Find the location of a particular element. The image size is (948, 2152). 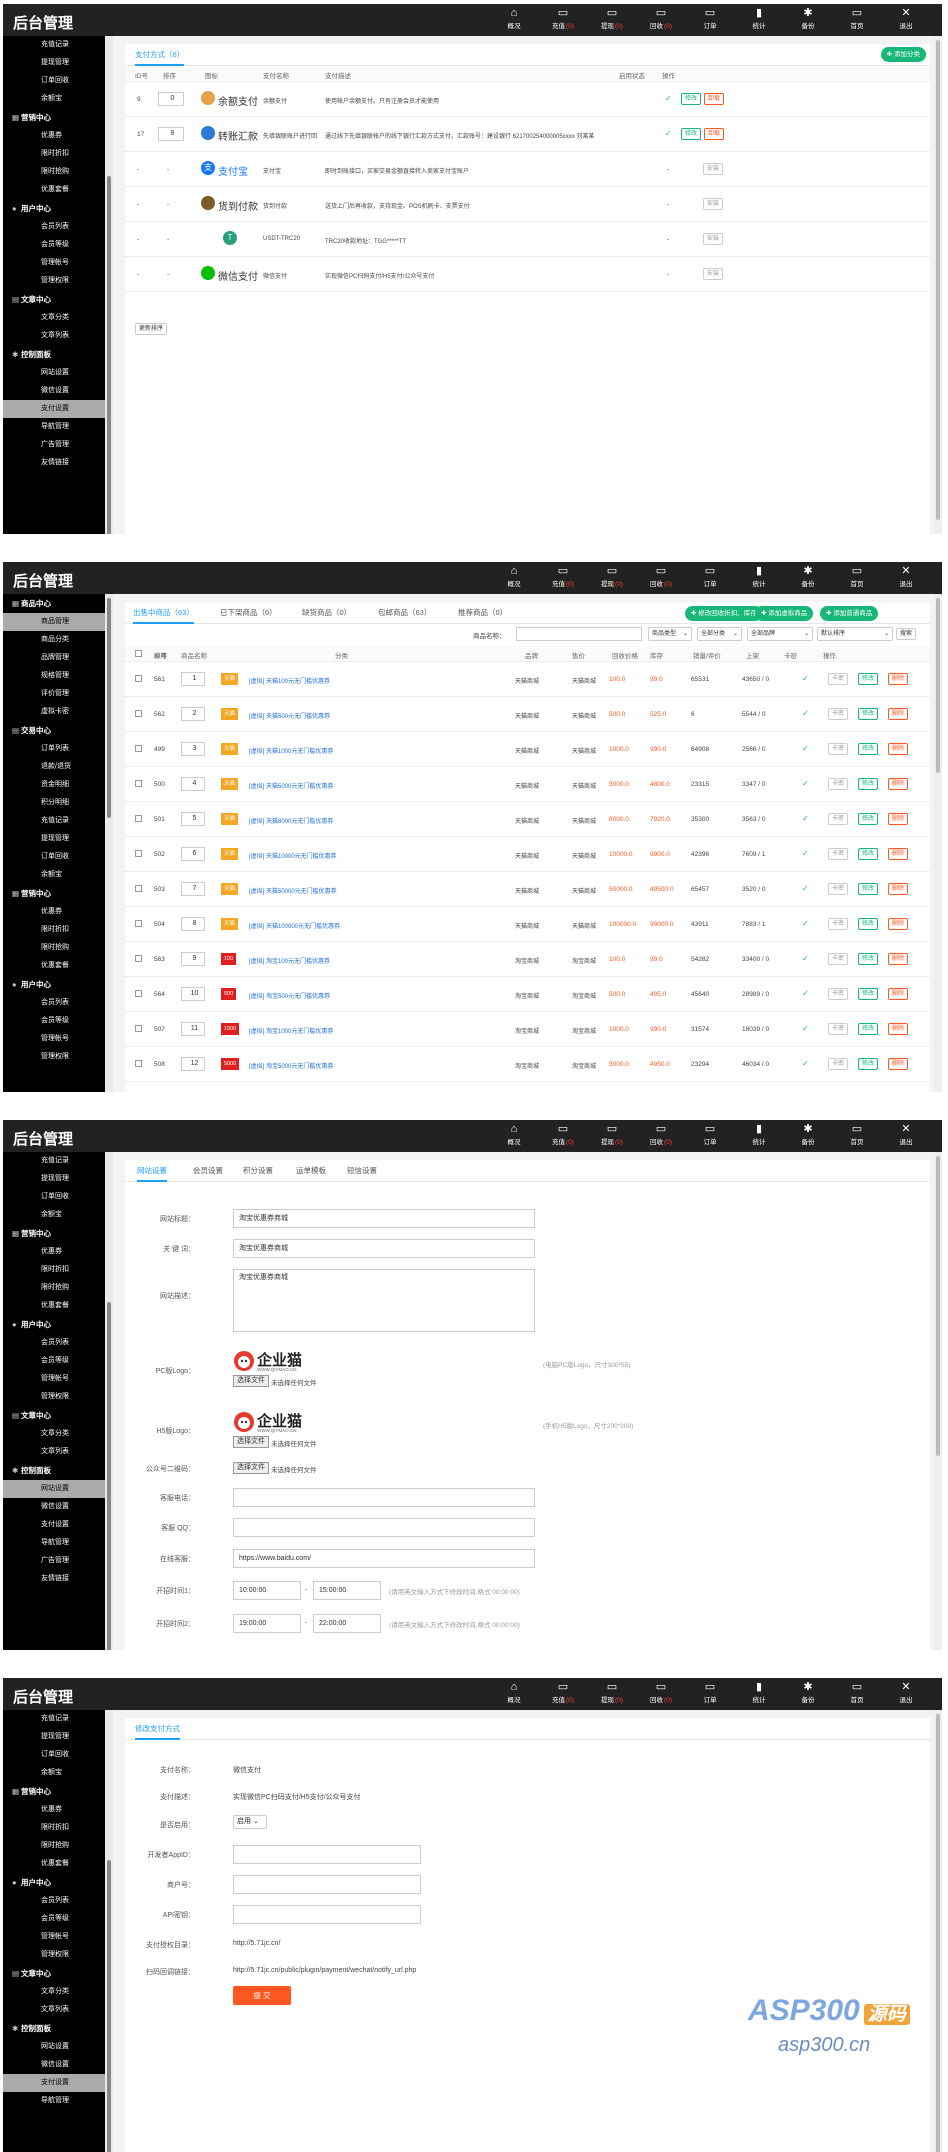

tab-product-0: 出售中商品（63） is located at coordinates (163, 615).